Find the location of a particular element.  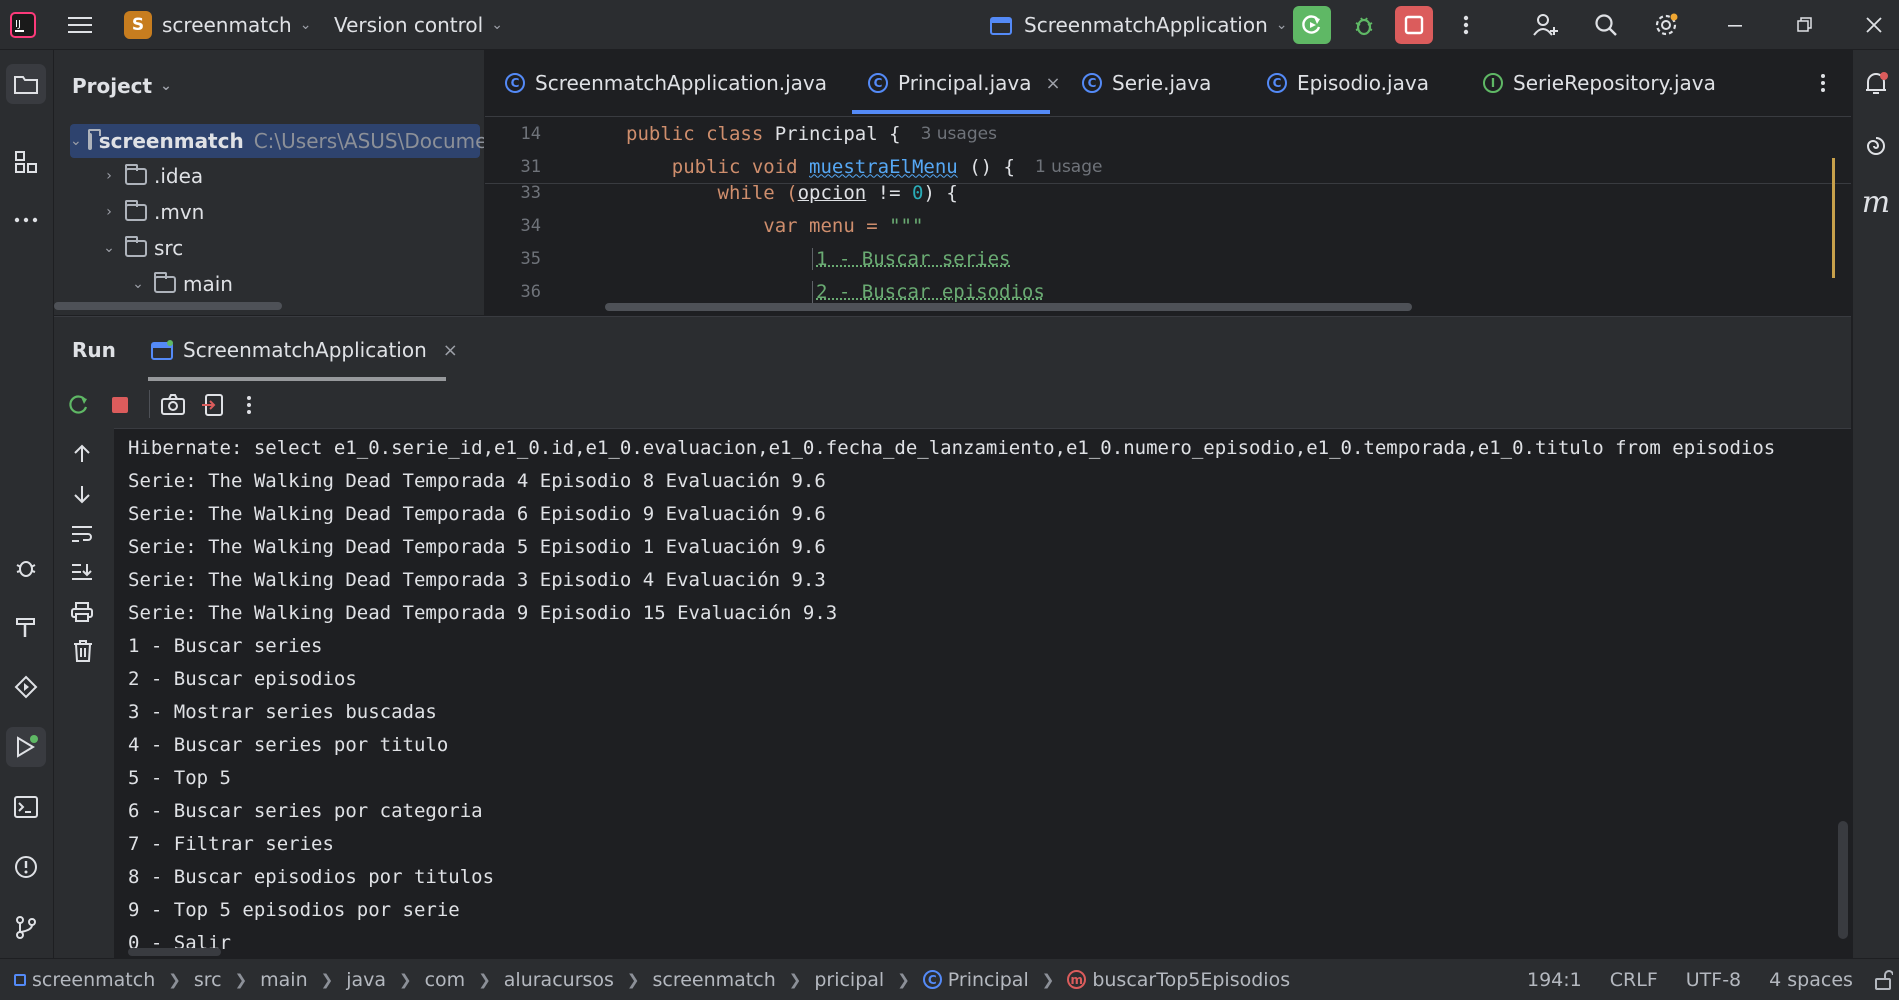

tab-serierepository: I SerieRepository.java is located at coordinates (1599, 83).